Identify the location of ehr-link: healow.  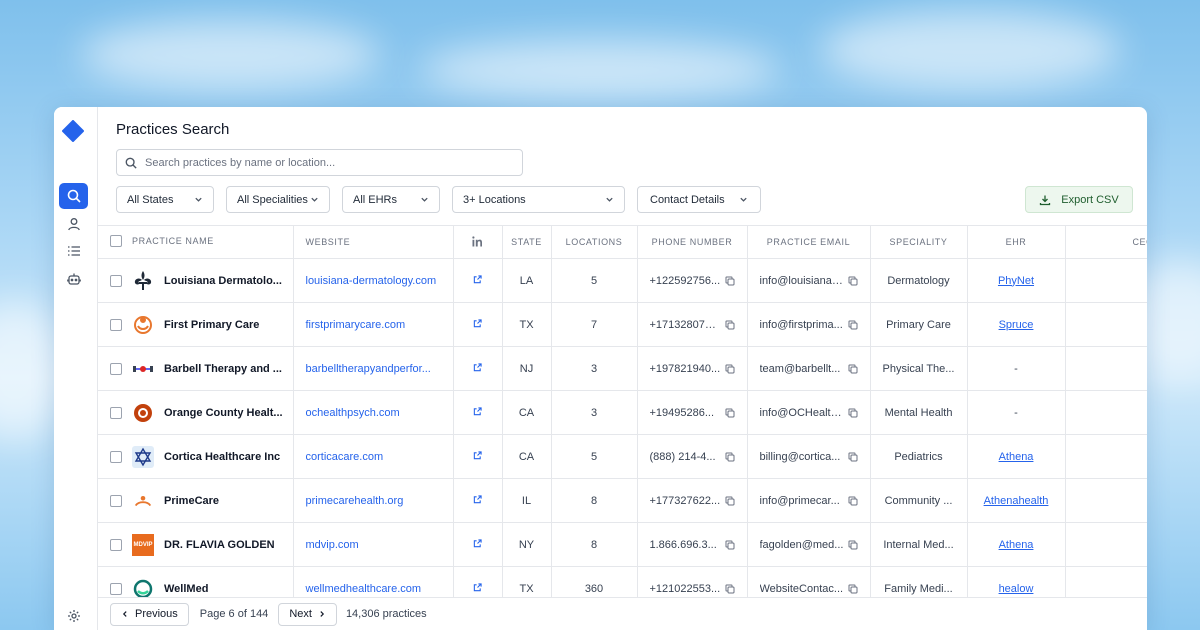
(1016, 589).